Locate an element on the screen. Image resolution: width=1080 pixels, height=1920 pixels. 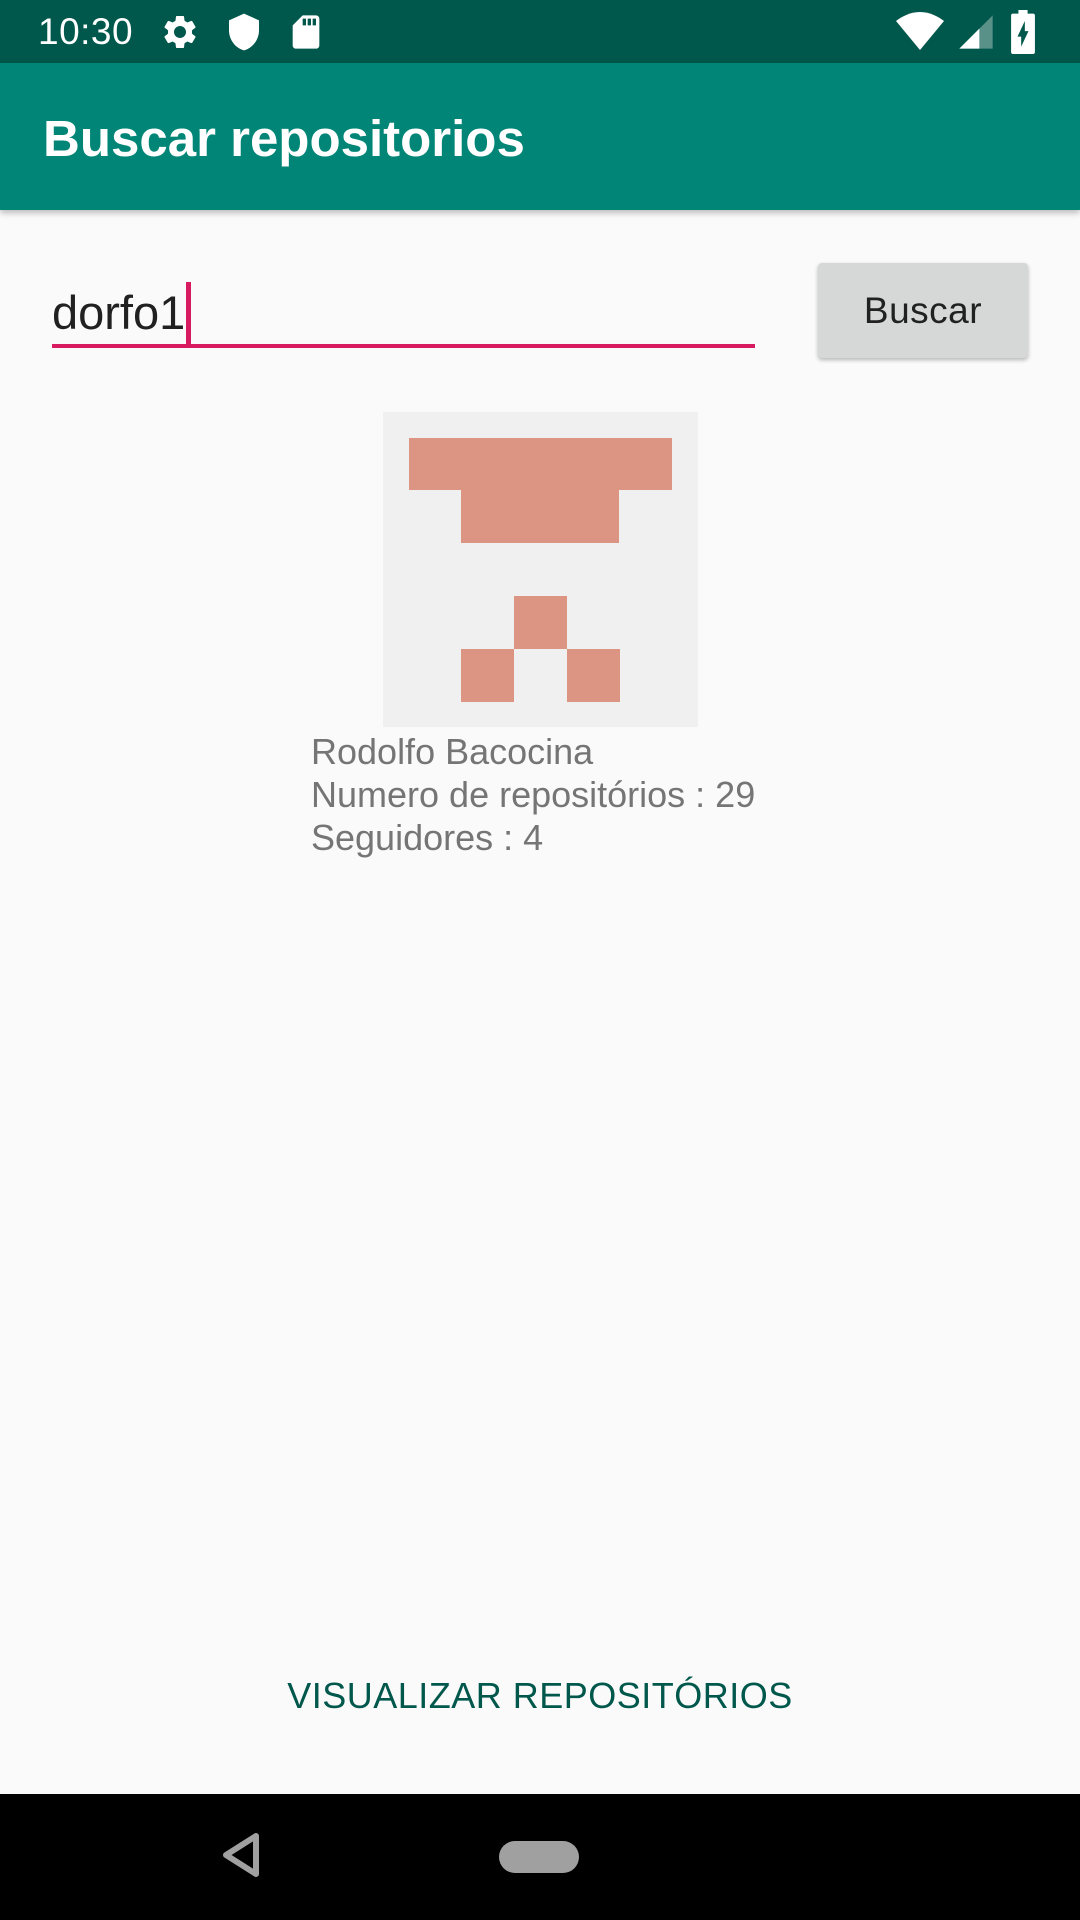
status-time: 10:30 is located at coordinates (86, 31).